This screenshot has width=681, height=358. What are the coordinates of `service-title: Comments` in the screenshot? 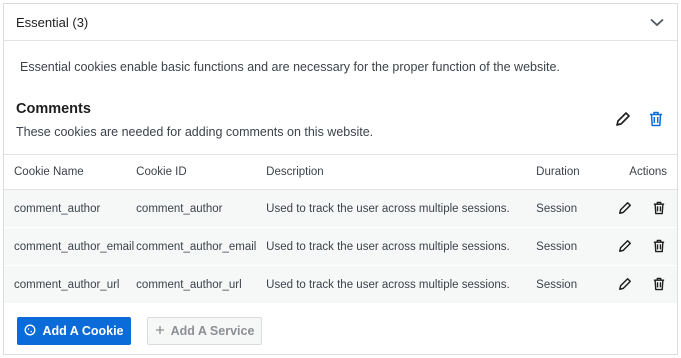 It's located at (53, 109).